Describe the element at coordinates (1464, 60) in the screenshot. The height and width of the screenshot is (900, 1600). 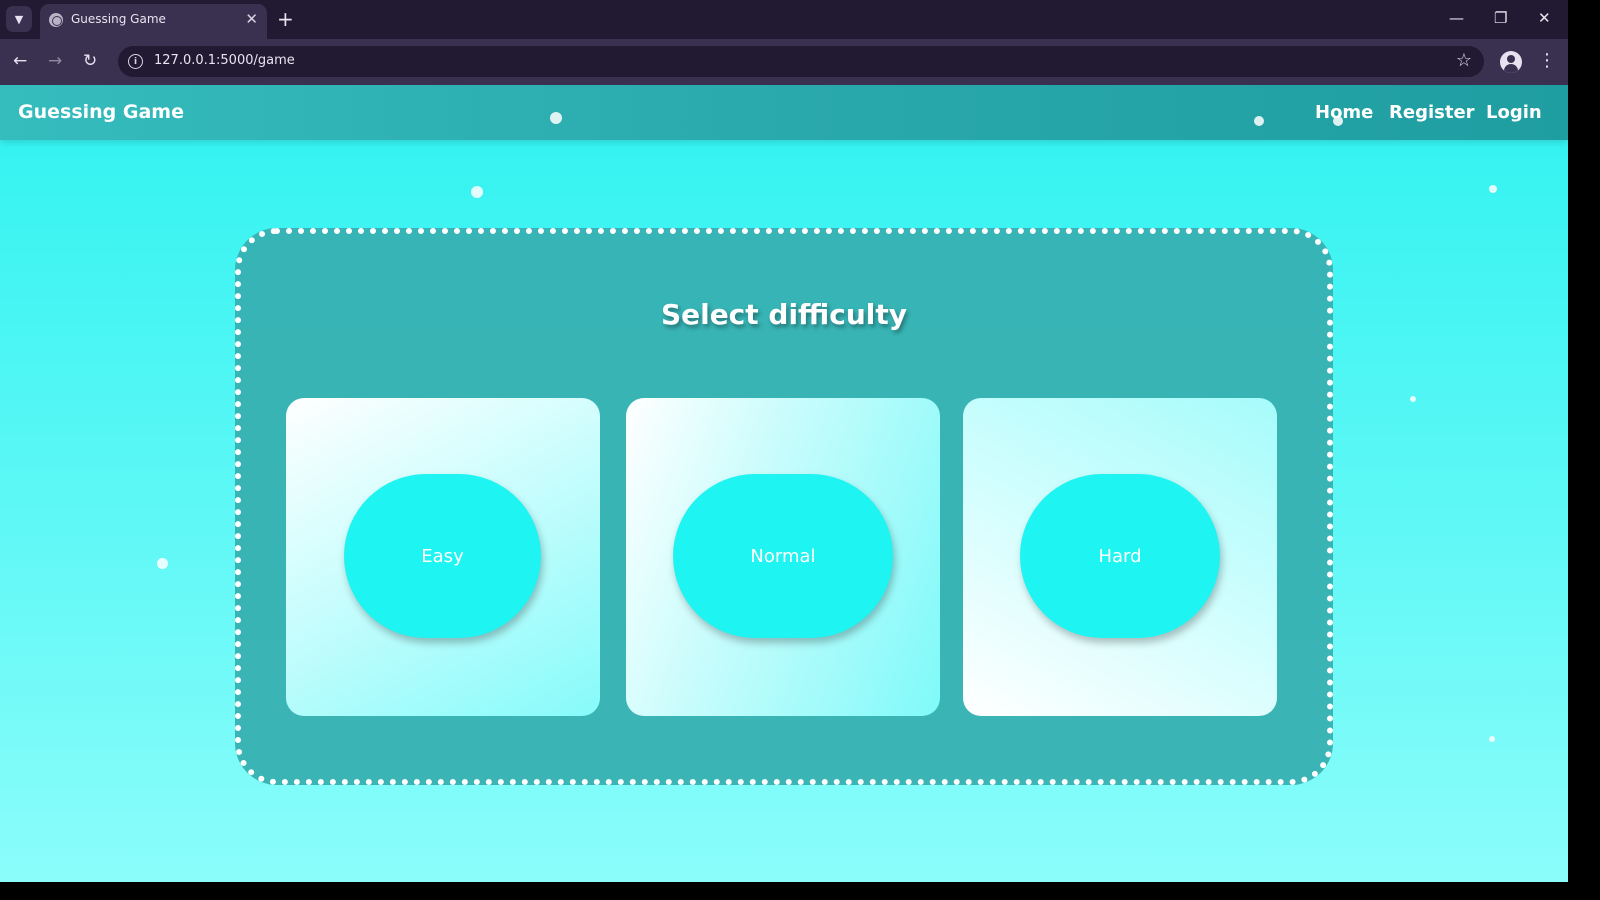
I see `bookmark-star-icon: ☆` at that location.